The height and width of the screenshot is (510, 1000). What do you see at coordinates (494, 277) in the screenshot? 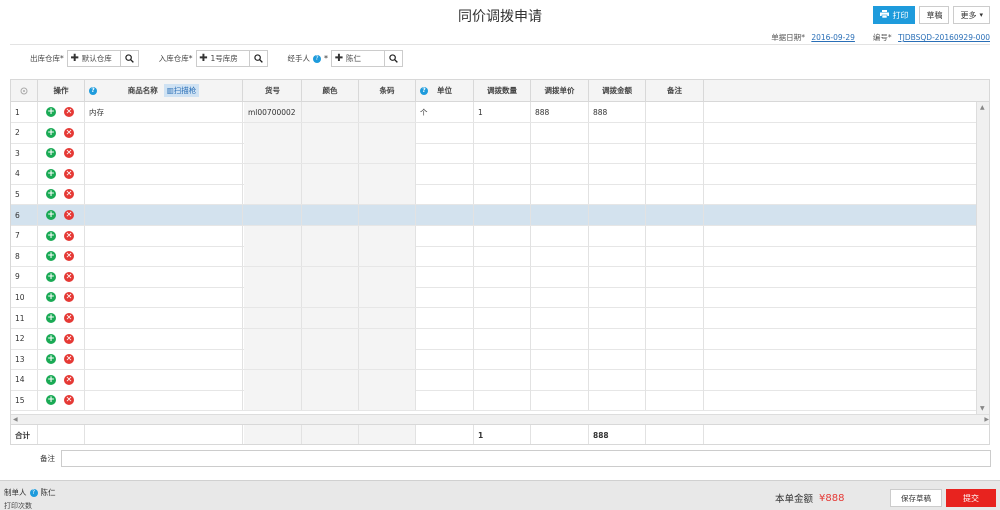
I see `table-row: 9 + ✕` at bounding box center [494, 277].